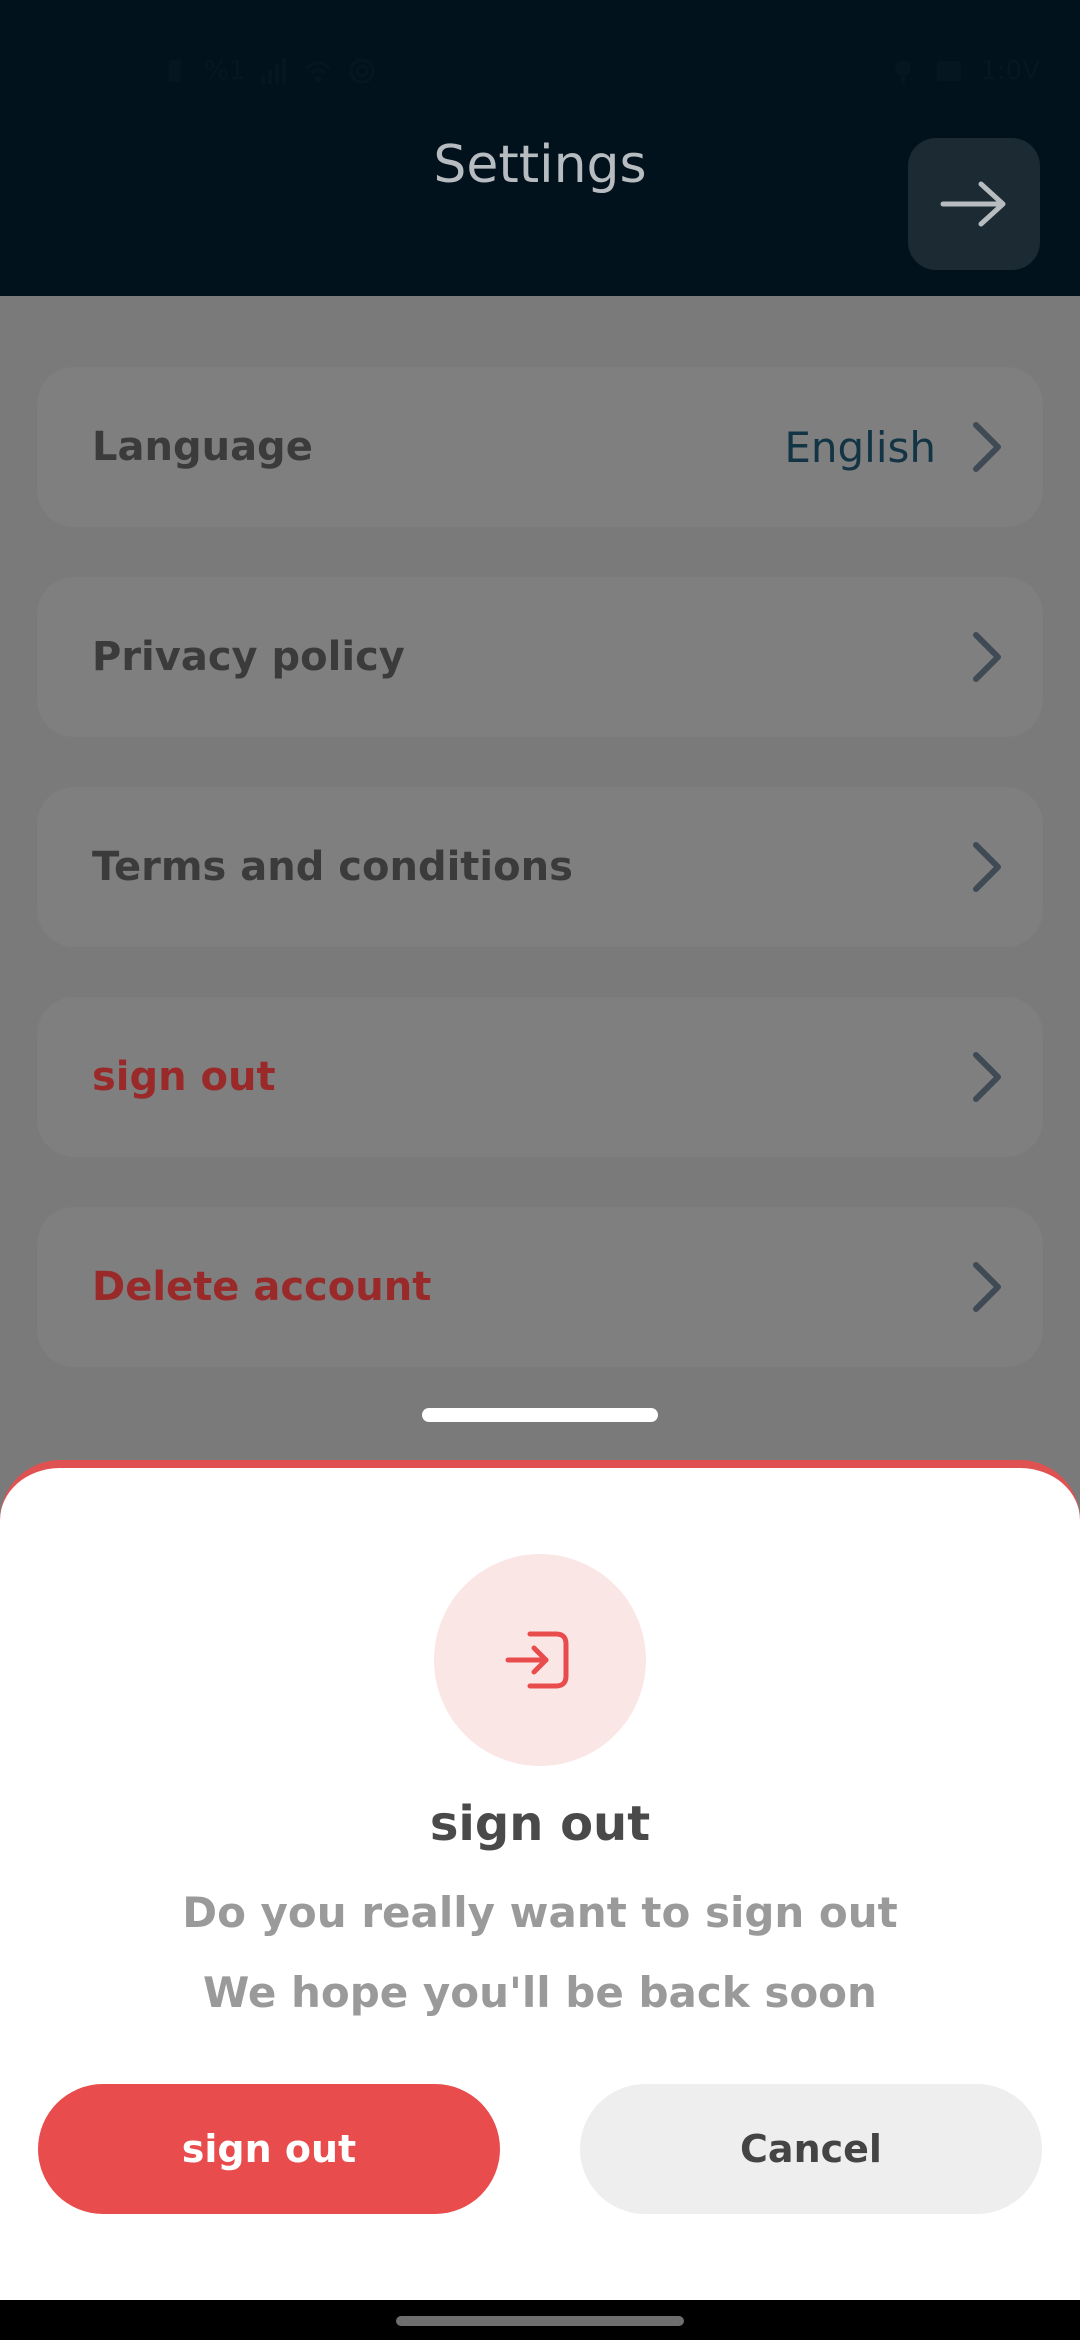 This screenshot has width=1080, height=2340. Describe the element at coordinates (540, 447) in the screenshot. I see `language-row: Language English` at that location.